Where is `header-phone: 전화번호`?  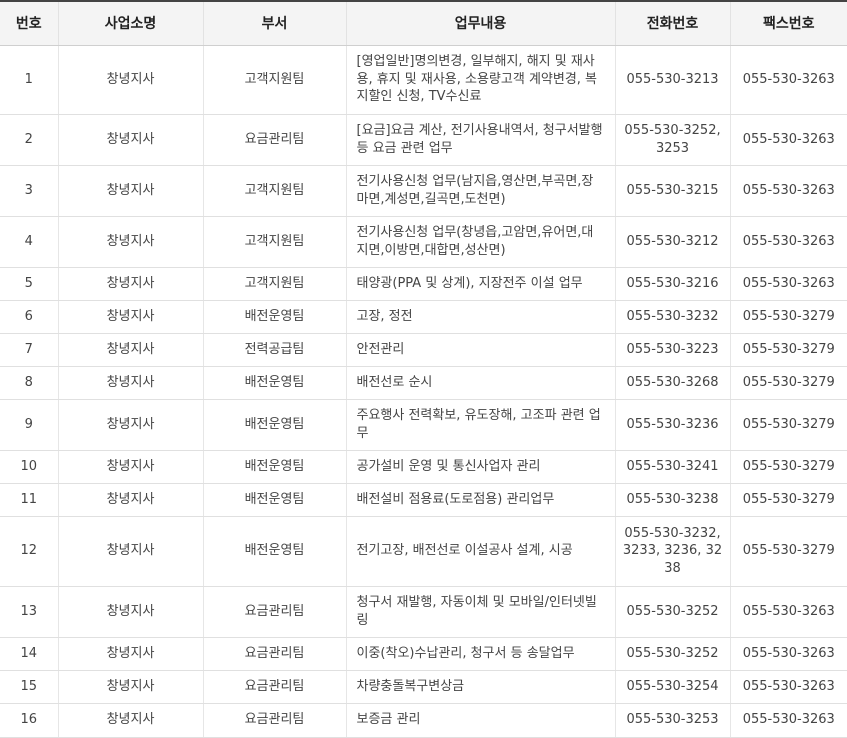
header-phone: 전화번호 is located at coordinates (672, 23).